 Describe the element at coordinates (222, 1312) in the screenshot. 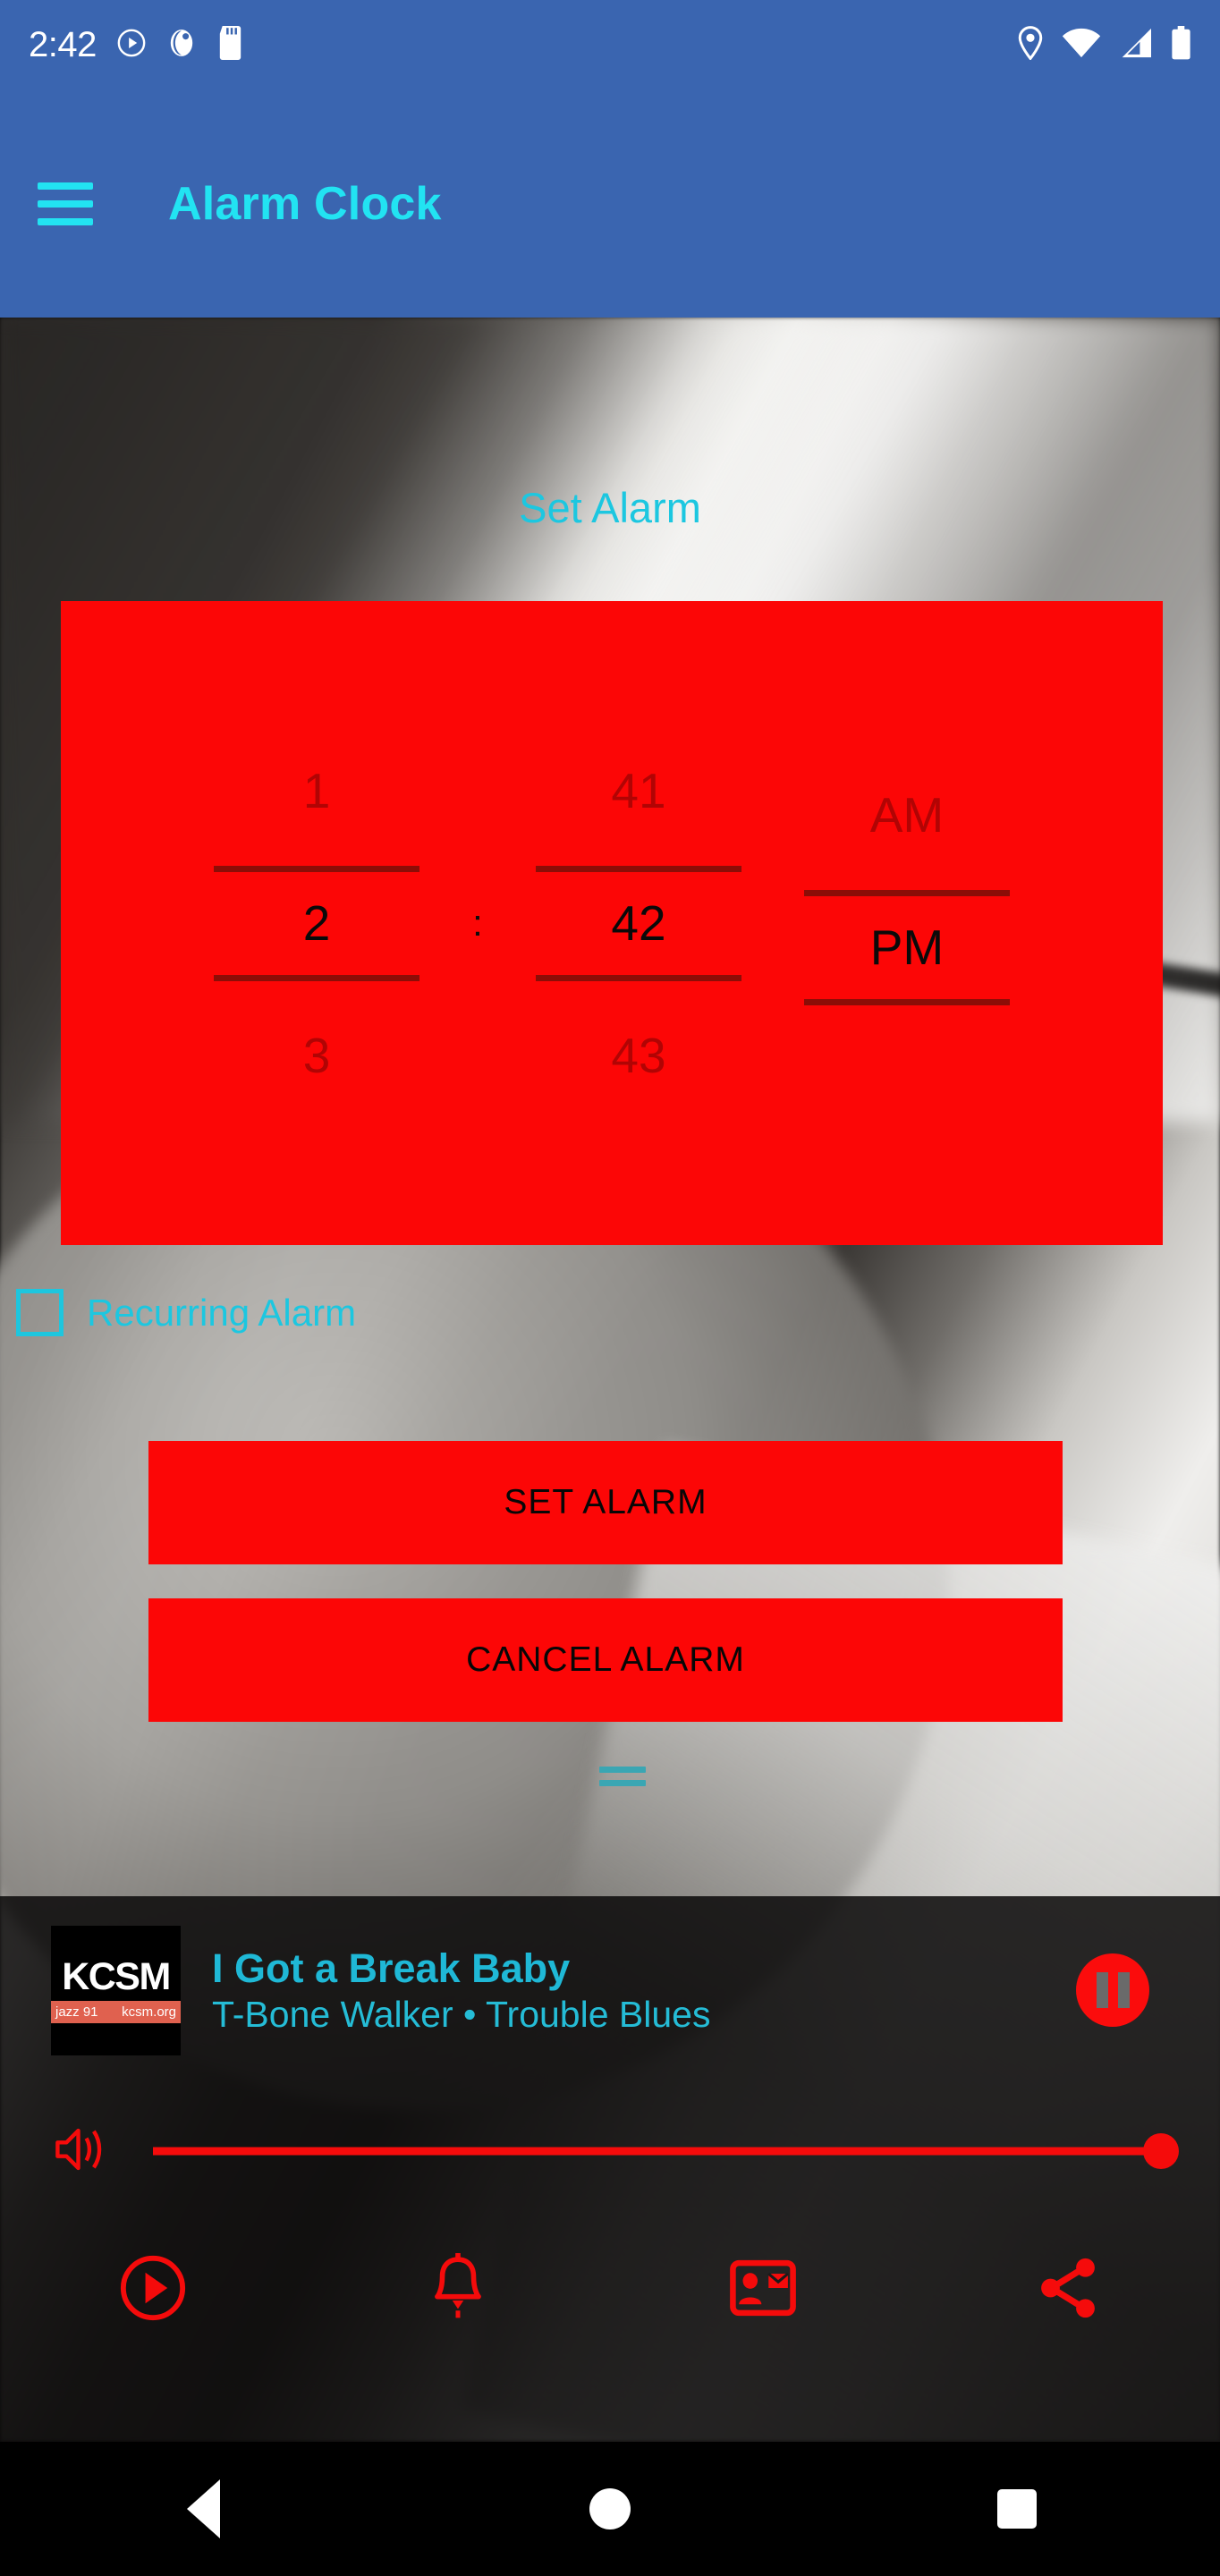

I see `recurring-alarm-label: Recurring Alarm` at that location.